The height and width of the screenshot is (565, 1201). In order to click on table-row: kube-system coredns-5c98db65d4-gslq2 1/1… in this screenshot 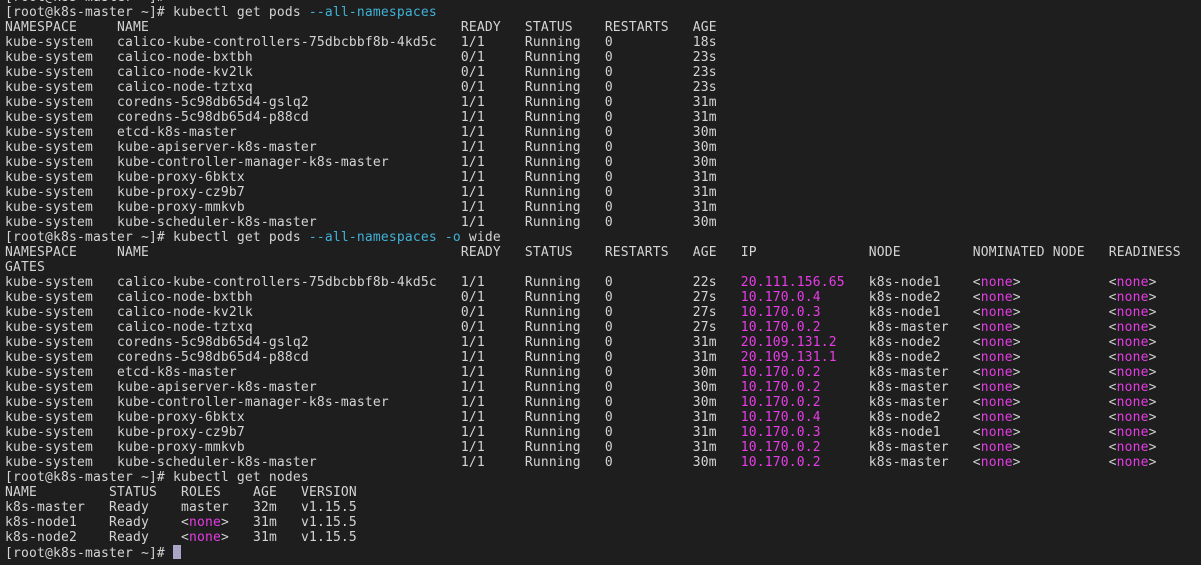, I will do `click(361, 102)`.